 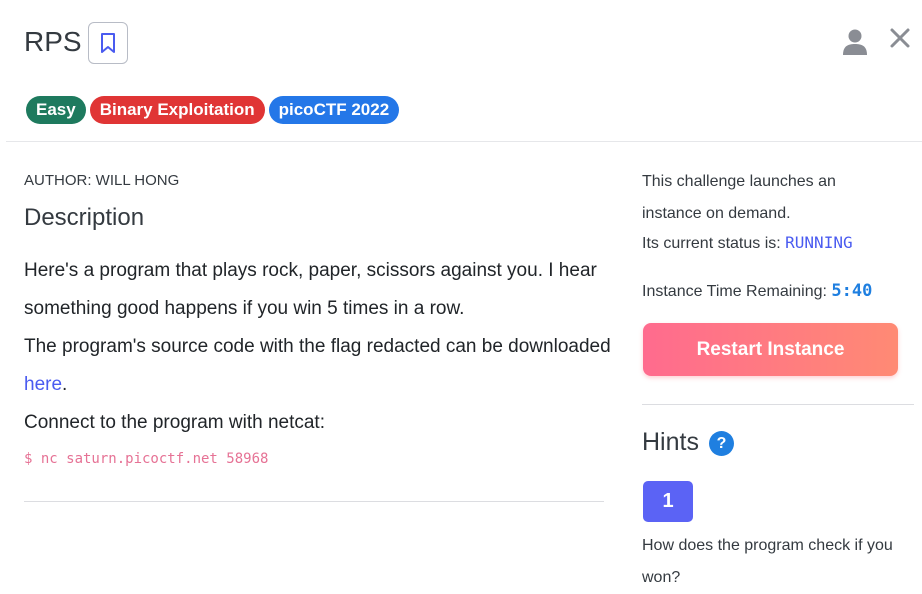 What do you see at coordinates (464, 141) in the screenshot?
I see `header-divider` at bounding box center [464, 141].